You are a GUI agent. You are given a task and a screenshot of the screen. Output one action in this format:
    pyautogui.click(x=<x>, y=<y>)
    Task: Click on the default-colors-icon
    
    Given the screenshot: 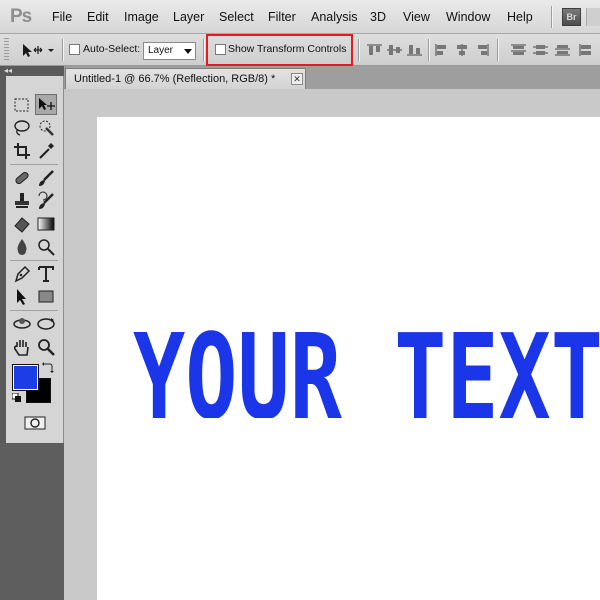 What is the action you would take?
    pyautogui.click(x=17, y=398)
    